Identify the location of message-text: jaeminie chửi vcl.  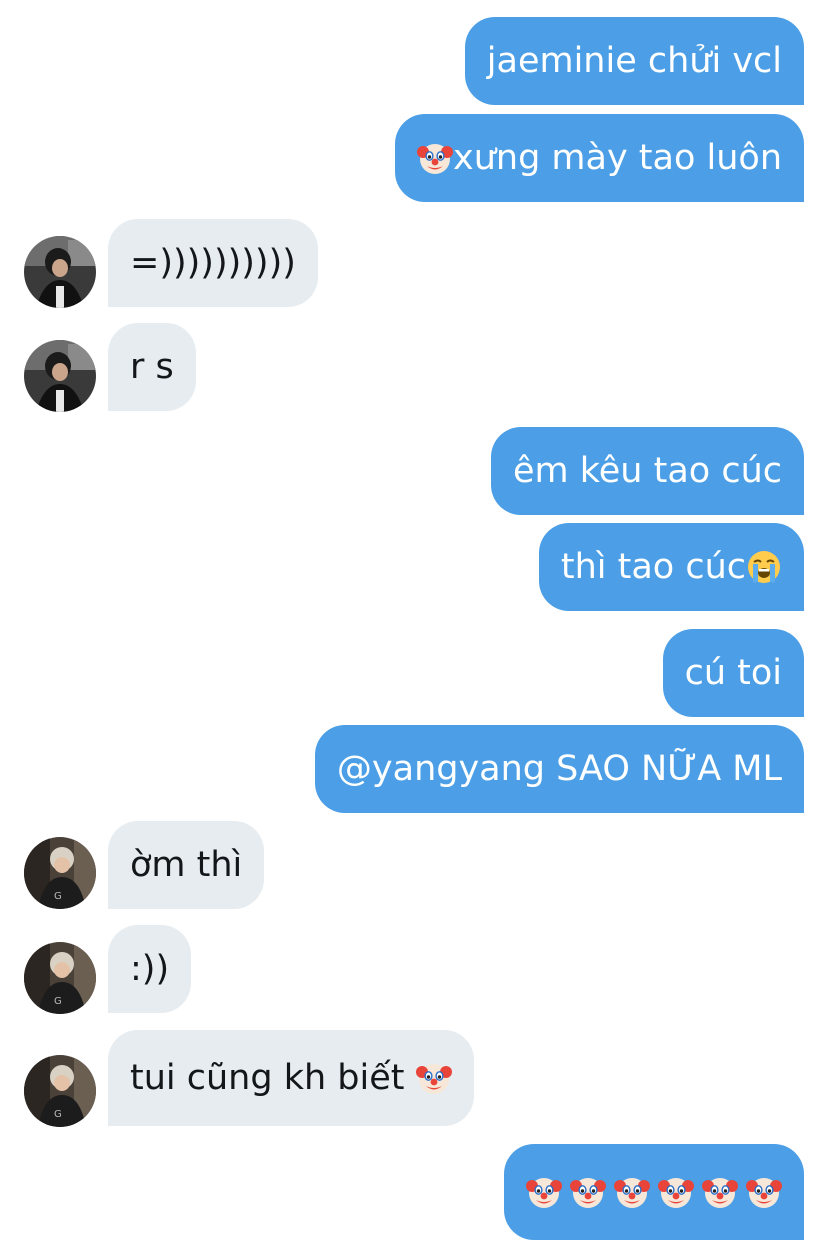
(634, 61).